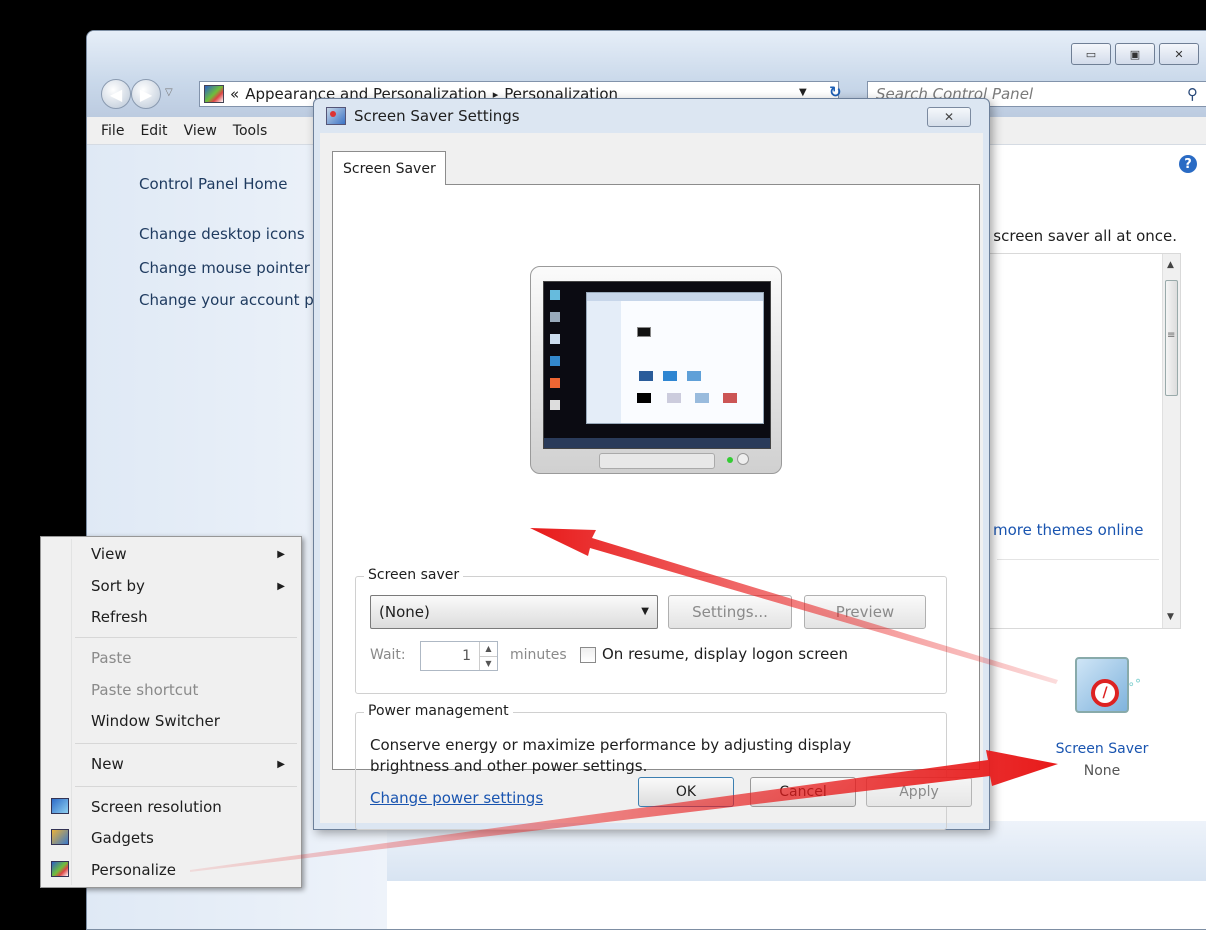 Image resolution: width=1206 pixels, height=930 pixels. What do you see at coordinates (156, 807) in the screenshot?
I see `menu-item-label: Screen resolution` at bounding box center [156, 807].